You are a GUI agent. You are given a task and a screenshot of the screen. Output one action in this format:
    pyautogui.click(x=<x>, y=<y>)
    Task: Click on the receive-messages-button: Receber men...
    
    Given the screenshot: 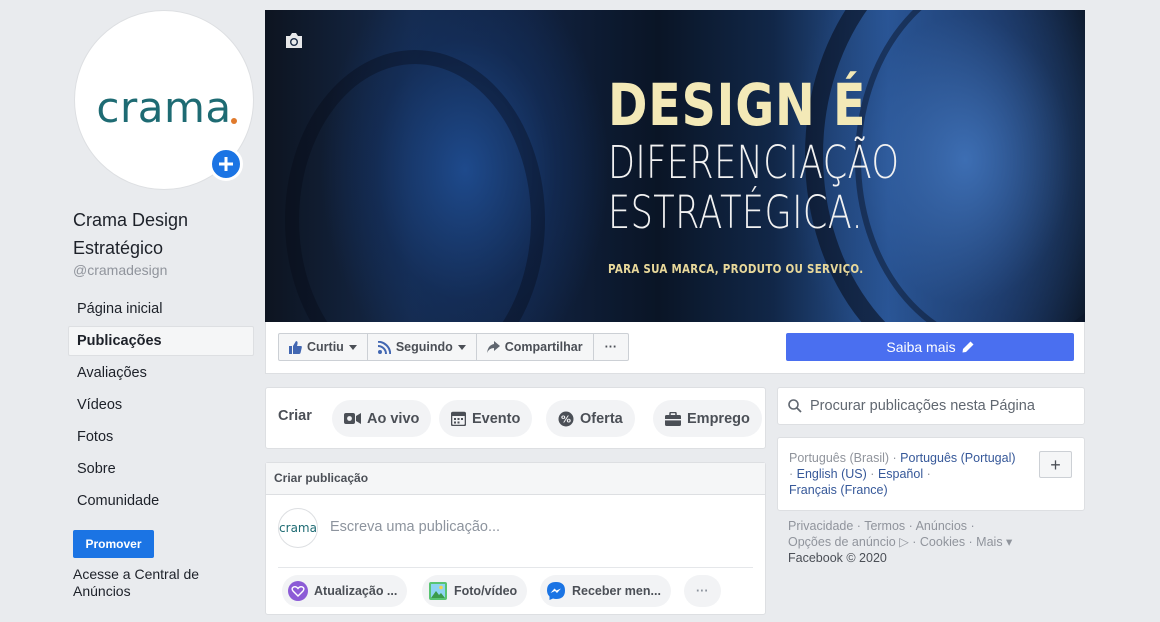 What is the action you would take?
    pyautogui.click(x=605, y=591)
    